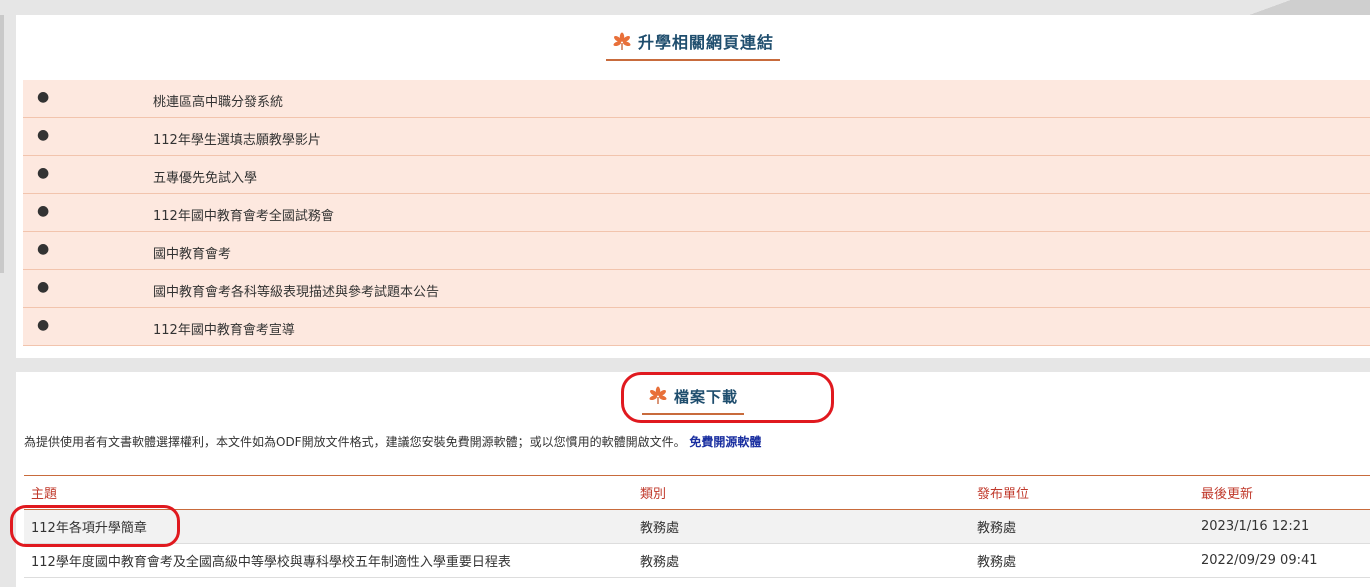  Describe the element at coordinates (801, 492) in the screenshot. I see `col-category-header: 類別` at that location.